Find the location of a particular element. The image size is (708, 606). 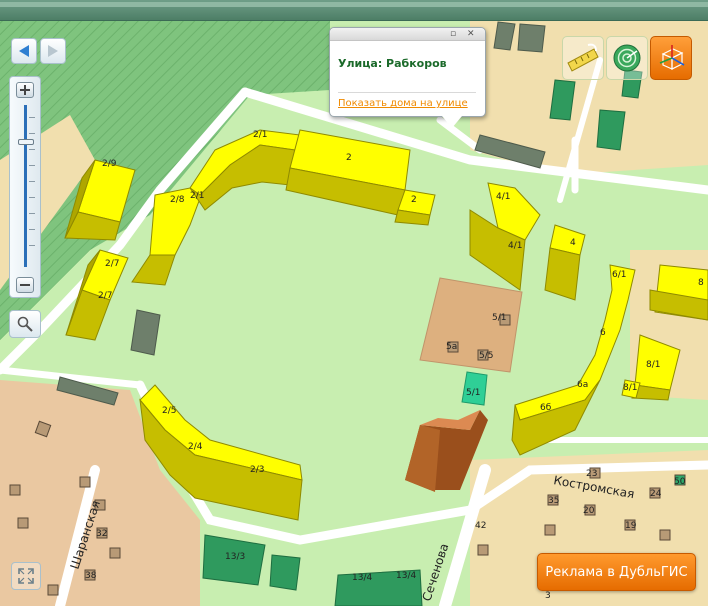

label-5-1-teal: 5/1 is located at coordinates (473, 393).